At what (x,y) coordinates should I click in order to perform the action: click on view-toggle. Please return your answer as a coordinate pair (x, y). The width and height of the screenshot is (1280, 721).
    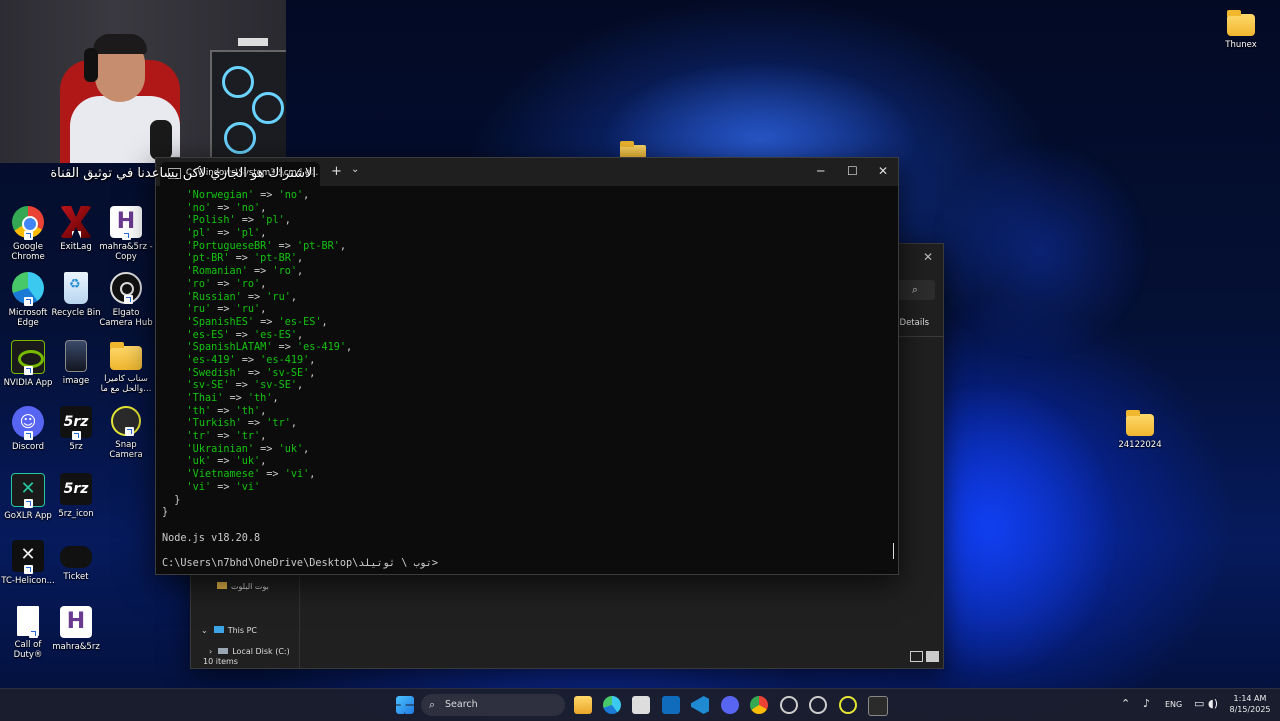
    Looking at the image, I should click on (923, 656).